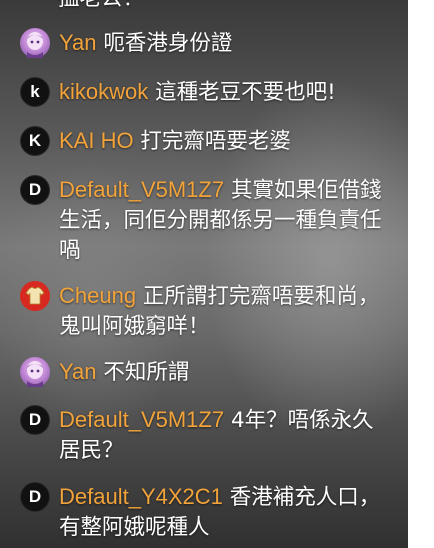 This screenshot has width=434, height=548. Describe the element at coordinates (225, 7) in the screenshot. I see `partial-message-text: 搵老公！` at that location.